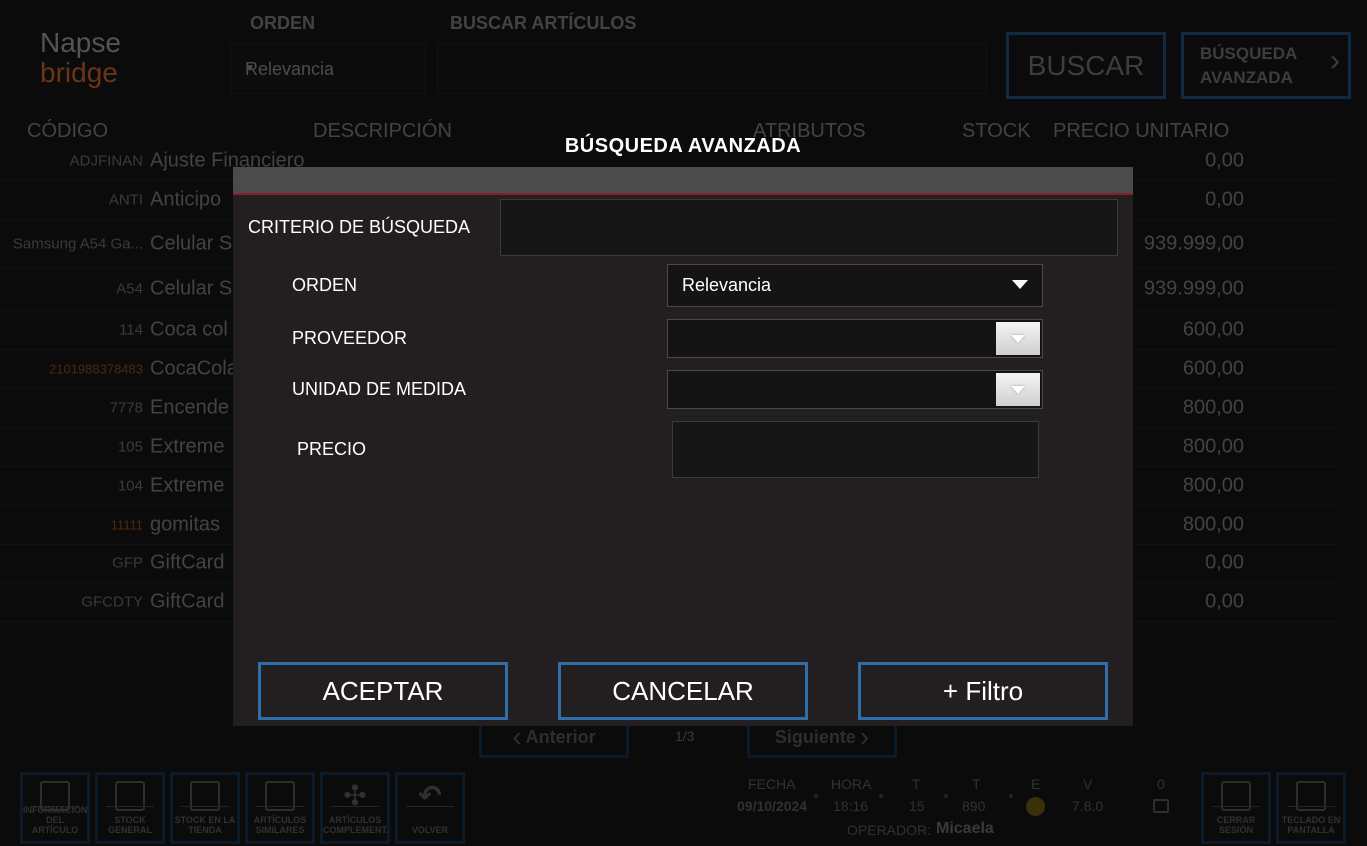 The image size is (1367, 846). What do you see at coordinates (379, 389) in the screenshot?
I see `unidad-label: UNIDAD DE MEDIDA` at bounding box center [379, 389].